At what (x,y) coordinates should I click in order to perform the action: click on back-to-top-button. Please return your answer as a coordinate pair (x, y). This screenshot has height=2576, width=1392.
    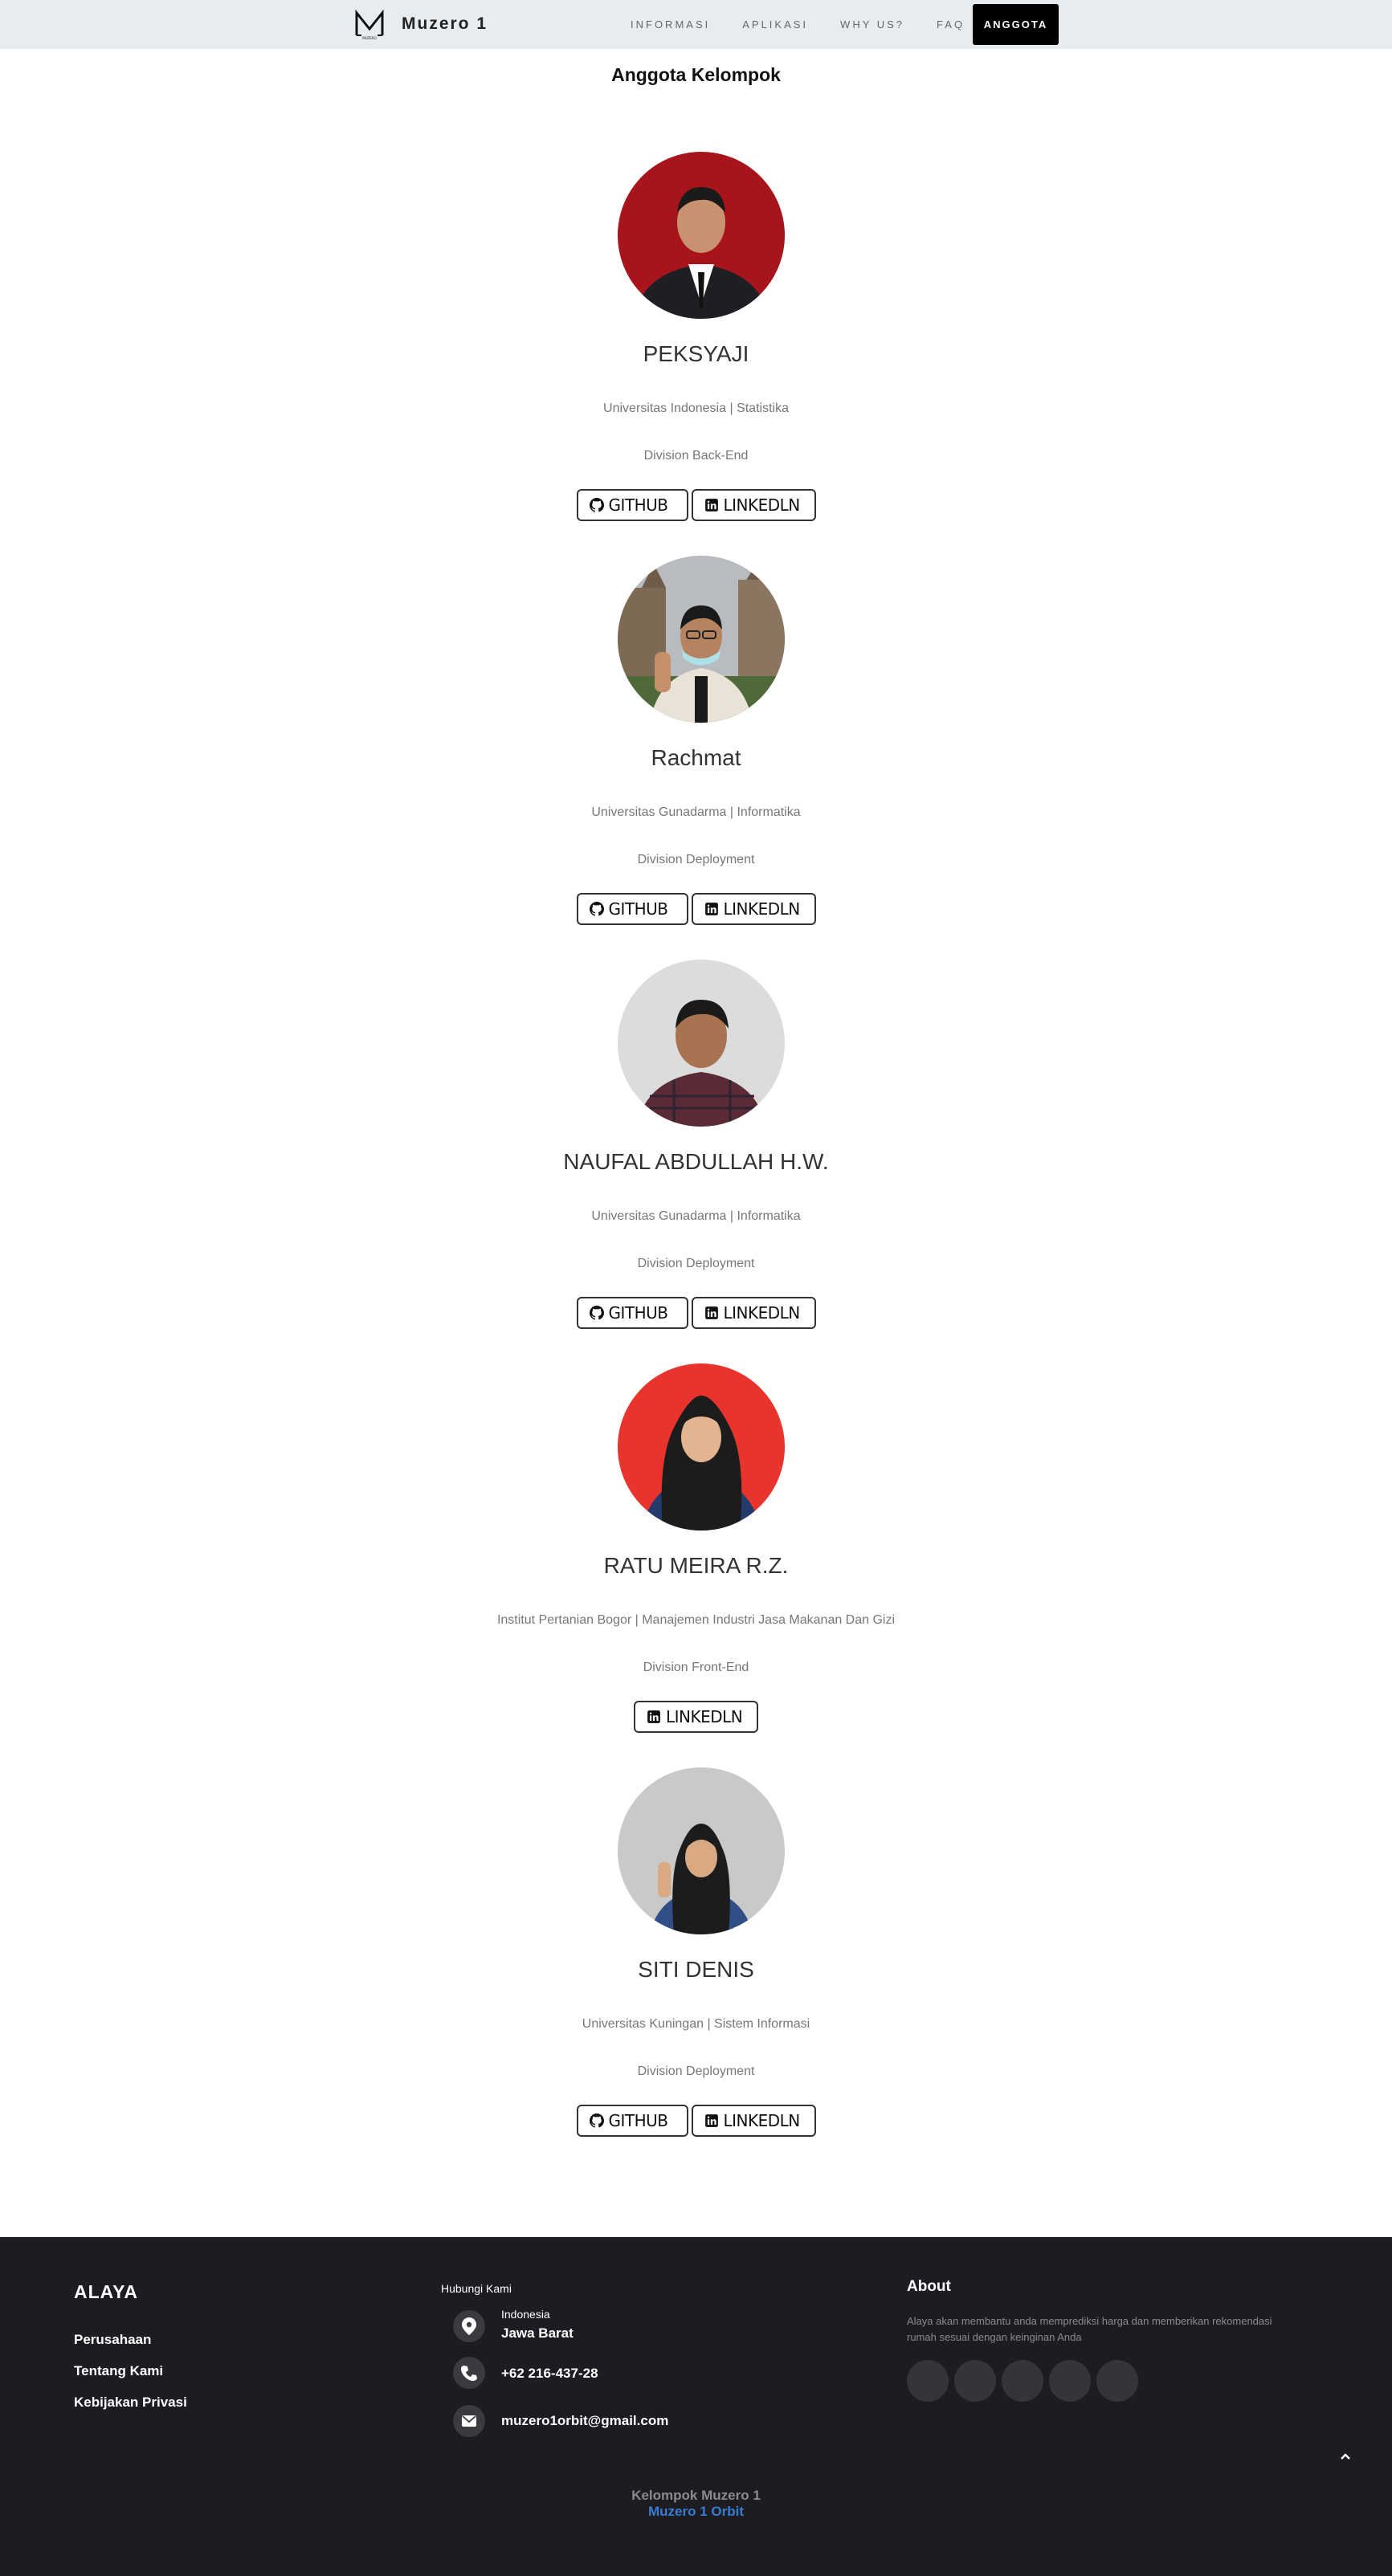
    Looking at the image, I should click on (1345, 2456).